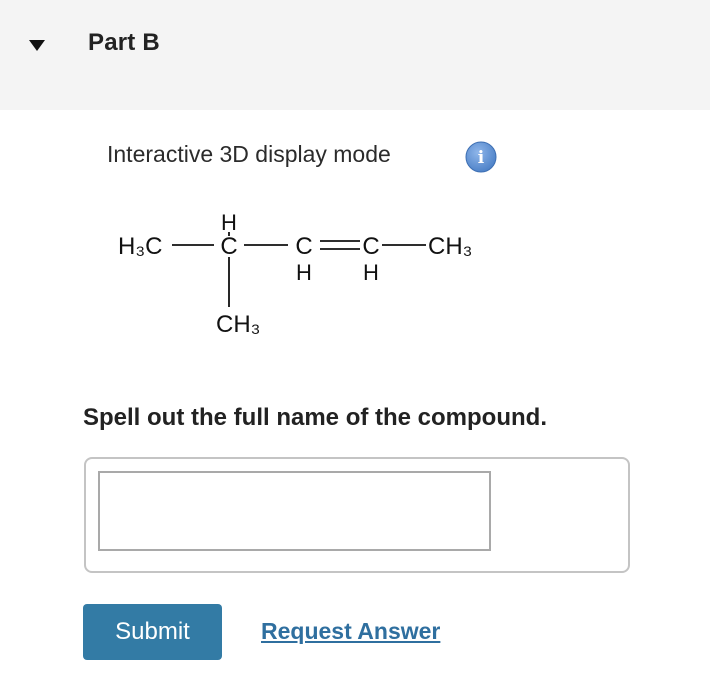  I want to click on hydrogen-top-label: H, so click(229, 222).